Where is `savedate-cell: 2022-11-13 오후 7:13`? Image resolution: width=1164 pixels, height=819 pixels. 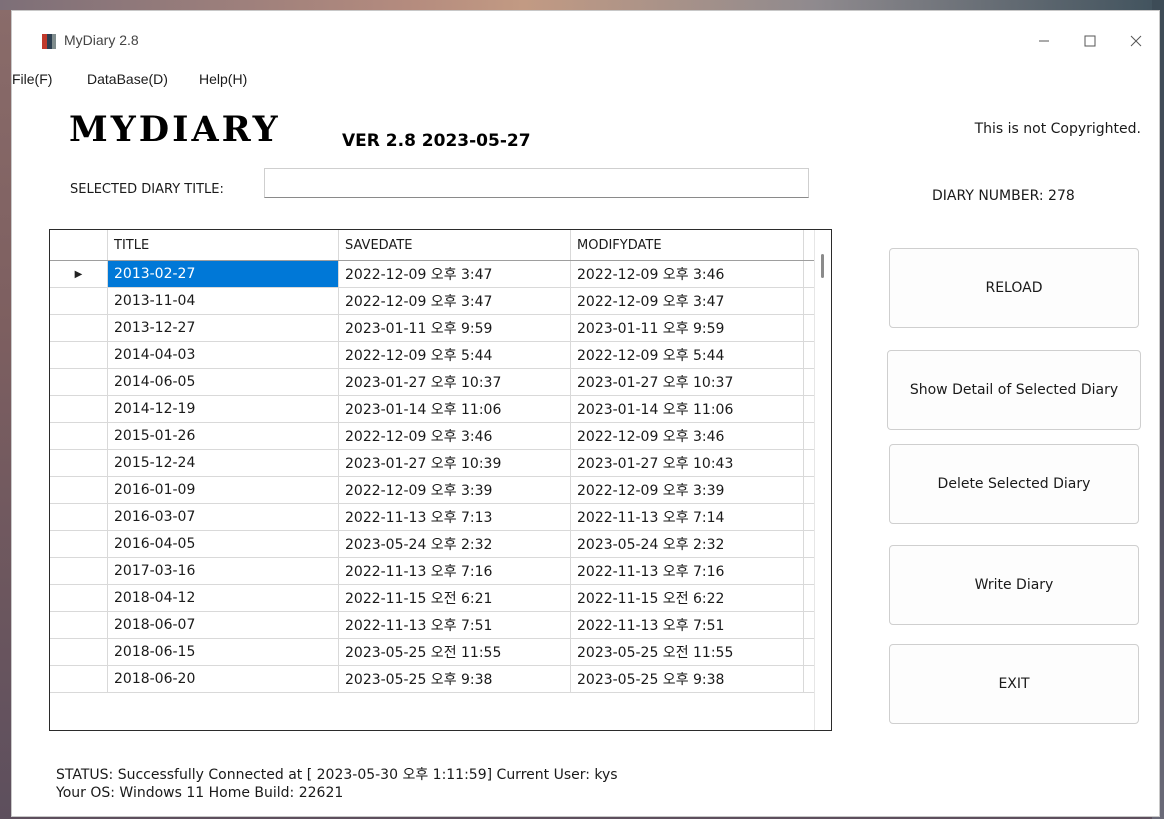
savedate-cell: 2022-11-13 오후 7:13 is located at coordinates (455, 517).